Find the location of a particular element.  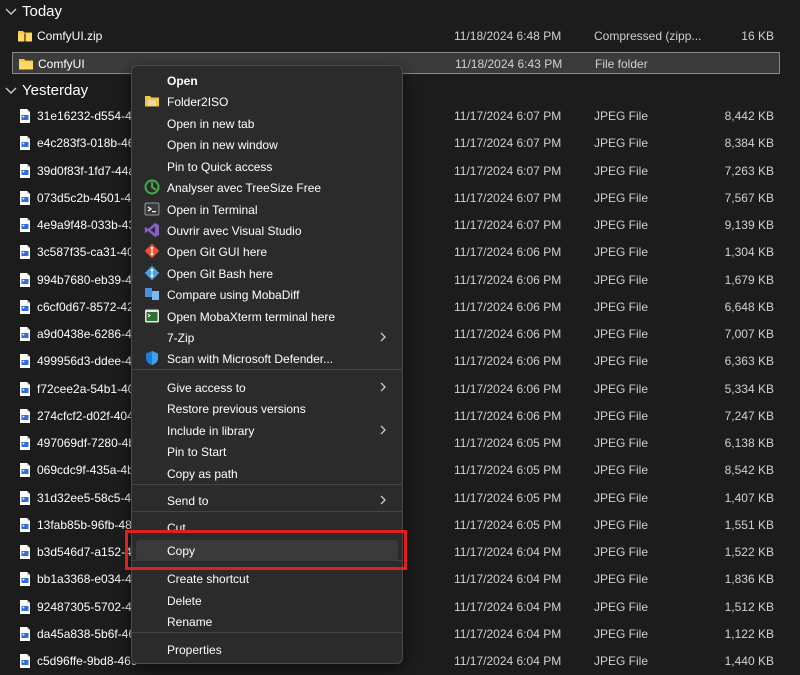

file-size: 1,304 KB is located at coordinates (749, 252).